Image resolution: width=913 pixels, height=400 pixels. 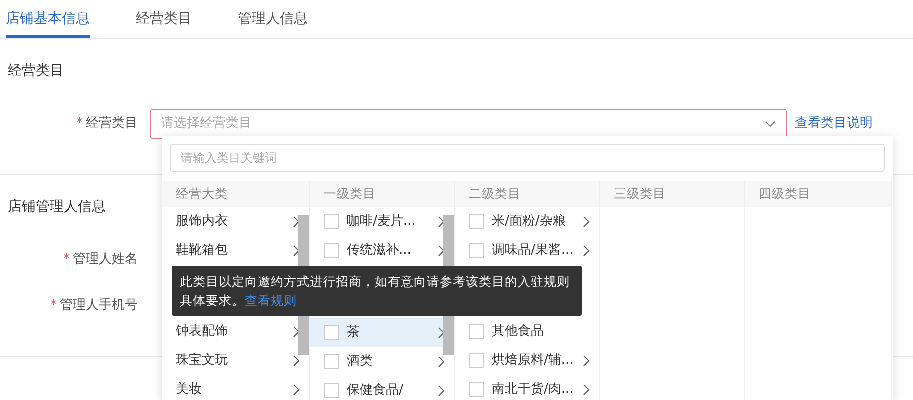 I want to click on field-label: 管理人手机号, so click(x=99, y=306).